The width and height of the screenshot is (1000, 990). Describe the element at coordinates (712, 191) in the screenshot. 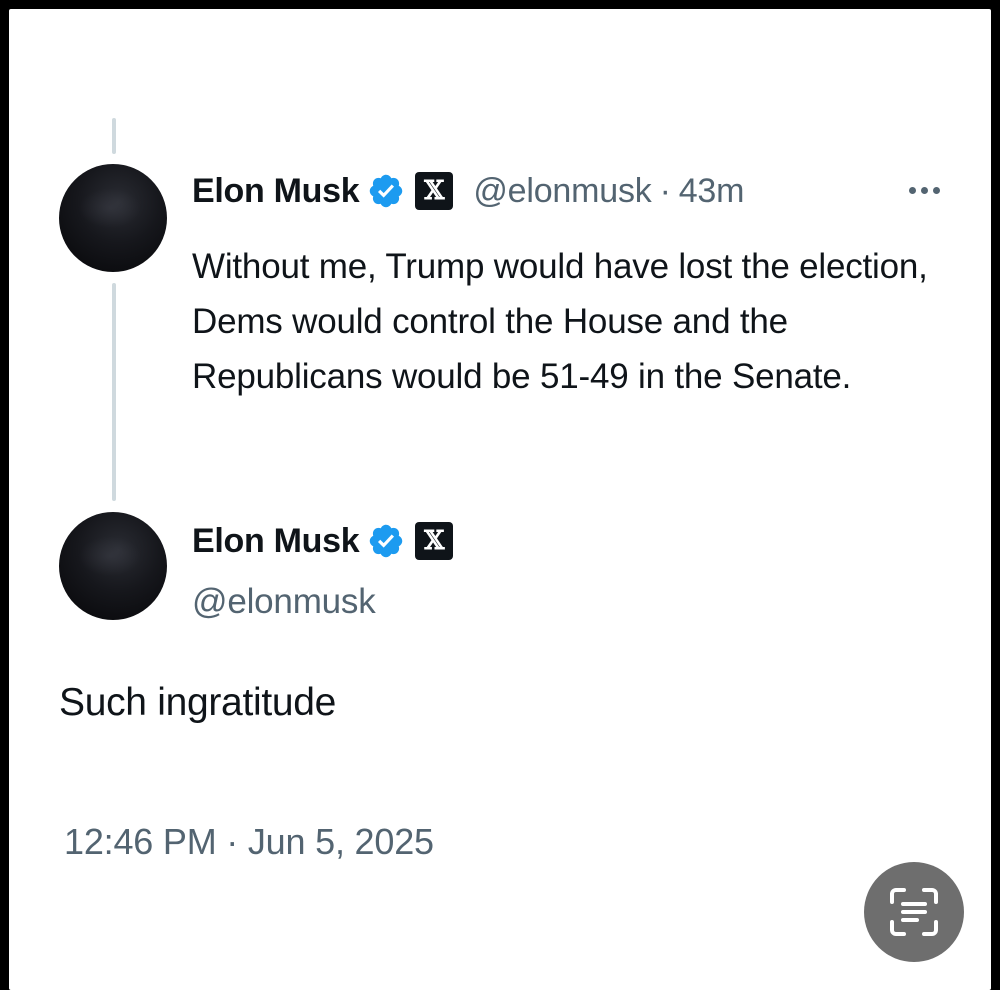

I see `time-ago: 43m` at that location.